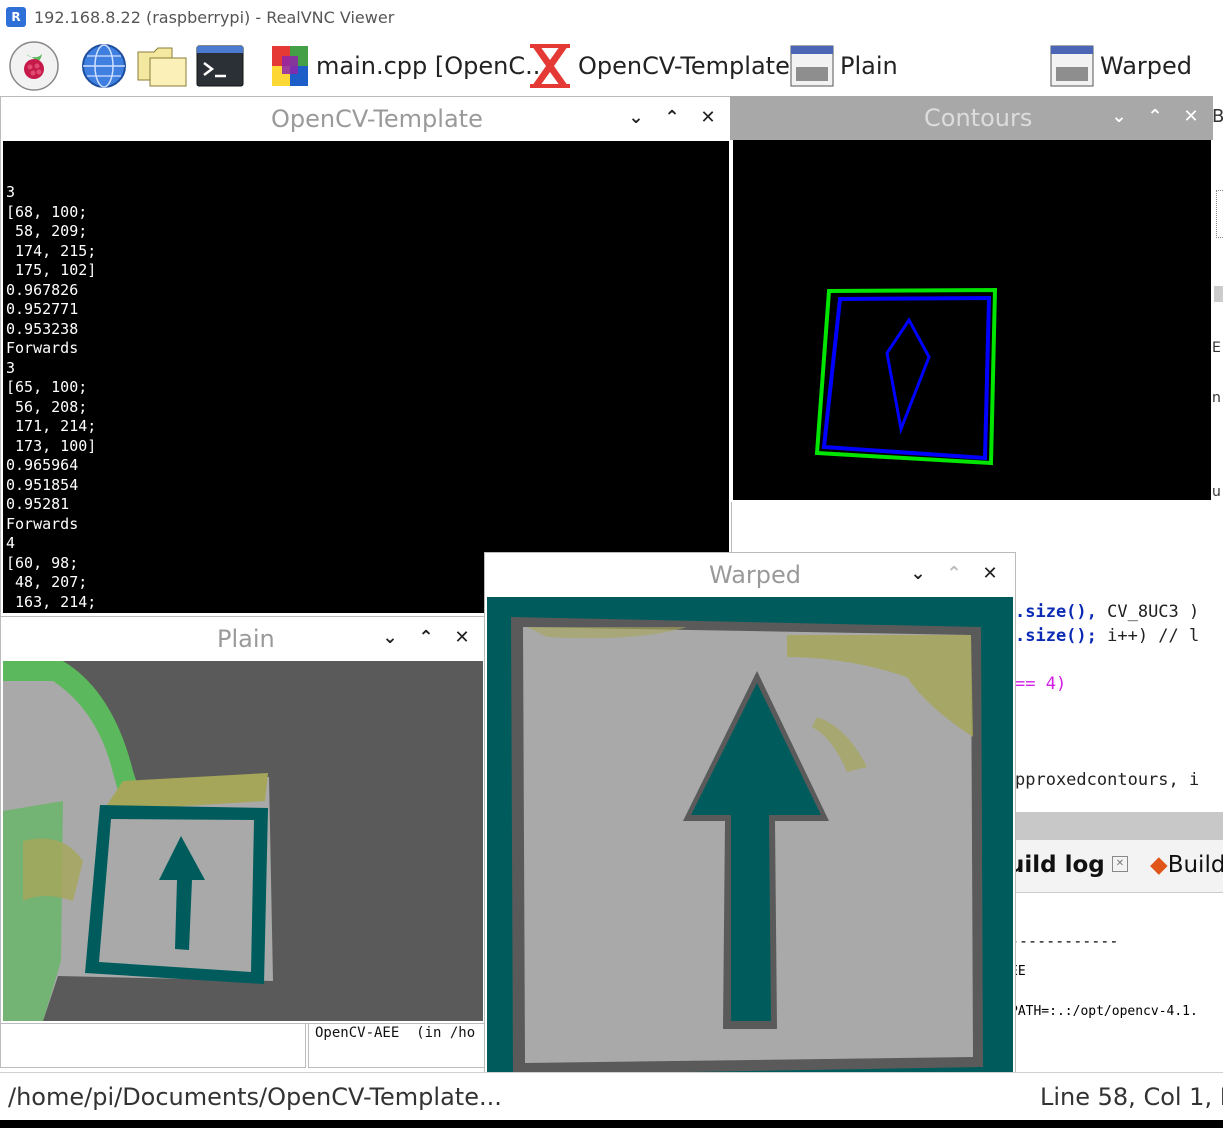  I want to click on log-line: ------------, so click(1064, 941).